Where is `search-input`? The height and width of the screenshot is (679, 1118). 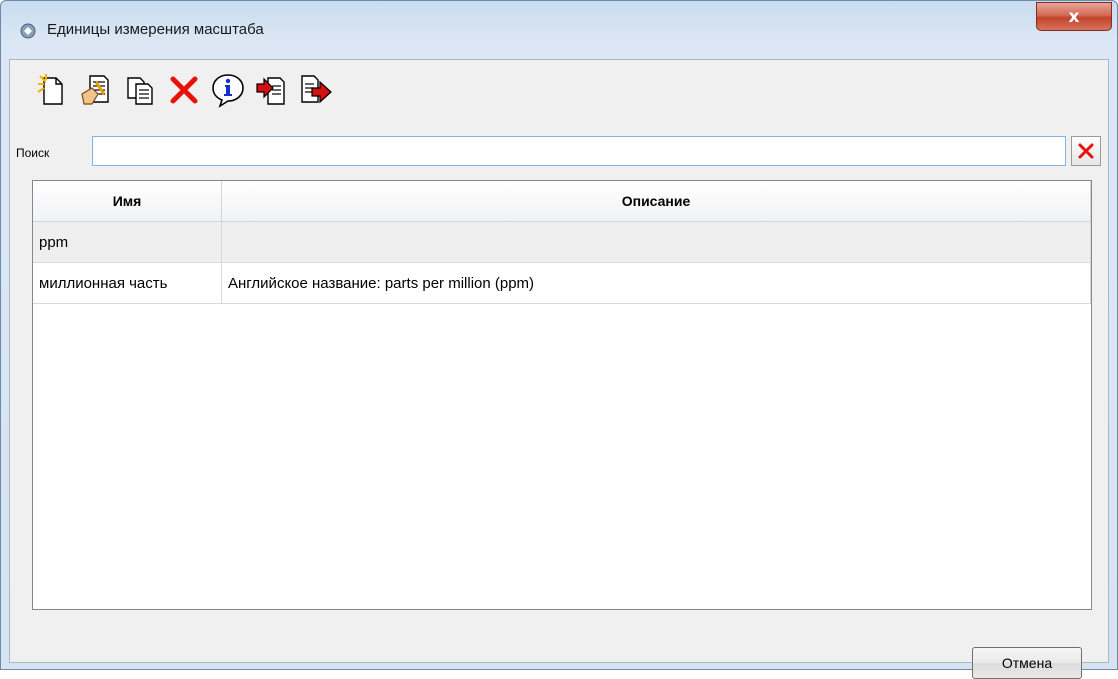 search-input is located at coordinates (579, 151).